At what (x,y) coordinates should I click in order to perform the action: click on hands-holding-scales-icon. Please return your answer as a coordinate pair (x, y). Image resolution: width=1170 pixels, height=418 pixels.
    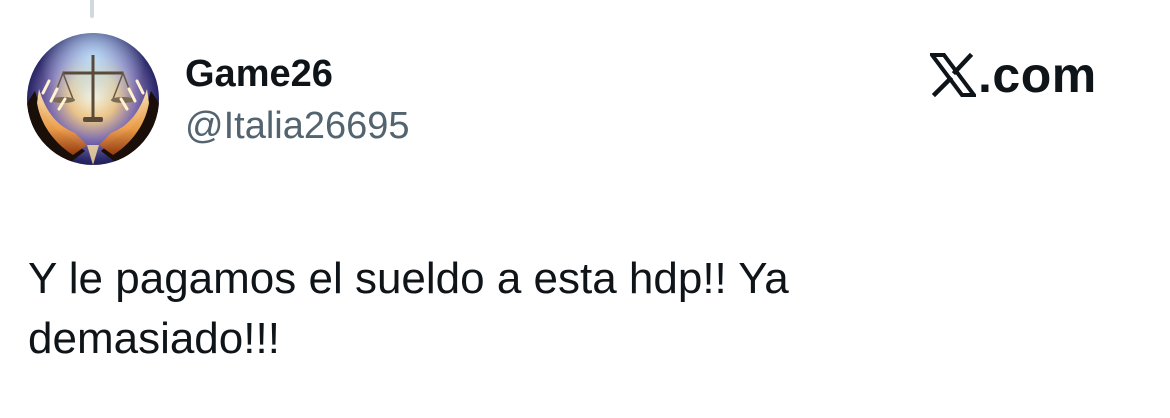
    Looking at the image, I should click on (93, 99).